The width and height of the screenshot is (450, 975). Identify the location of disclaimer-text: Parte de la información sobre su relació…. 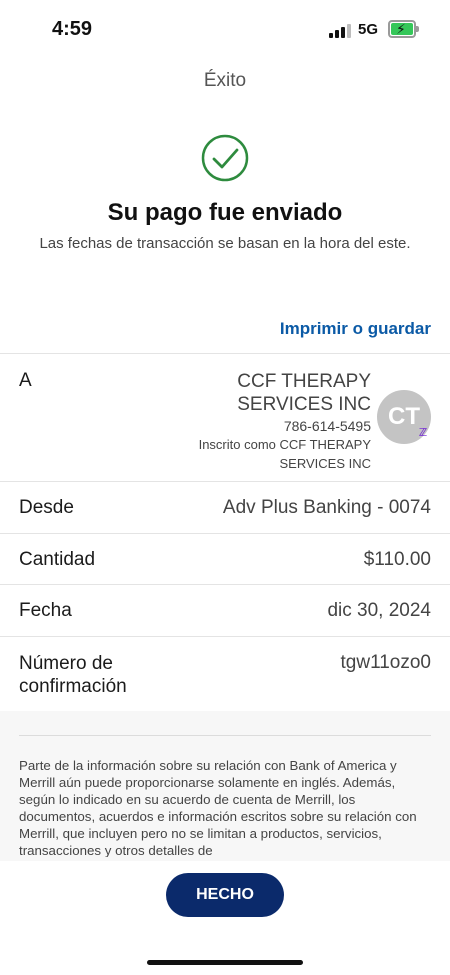
(218, 807).